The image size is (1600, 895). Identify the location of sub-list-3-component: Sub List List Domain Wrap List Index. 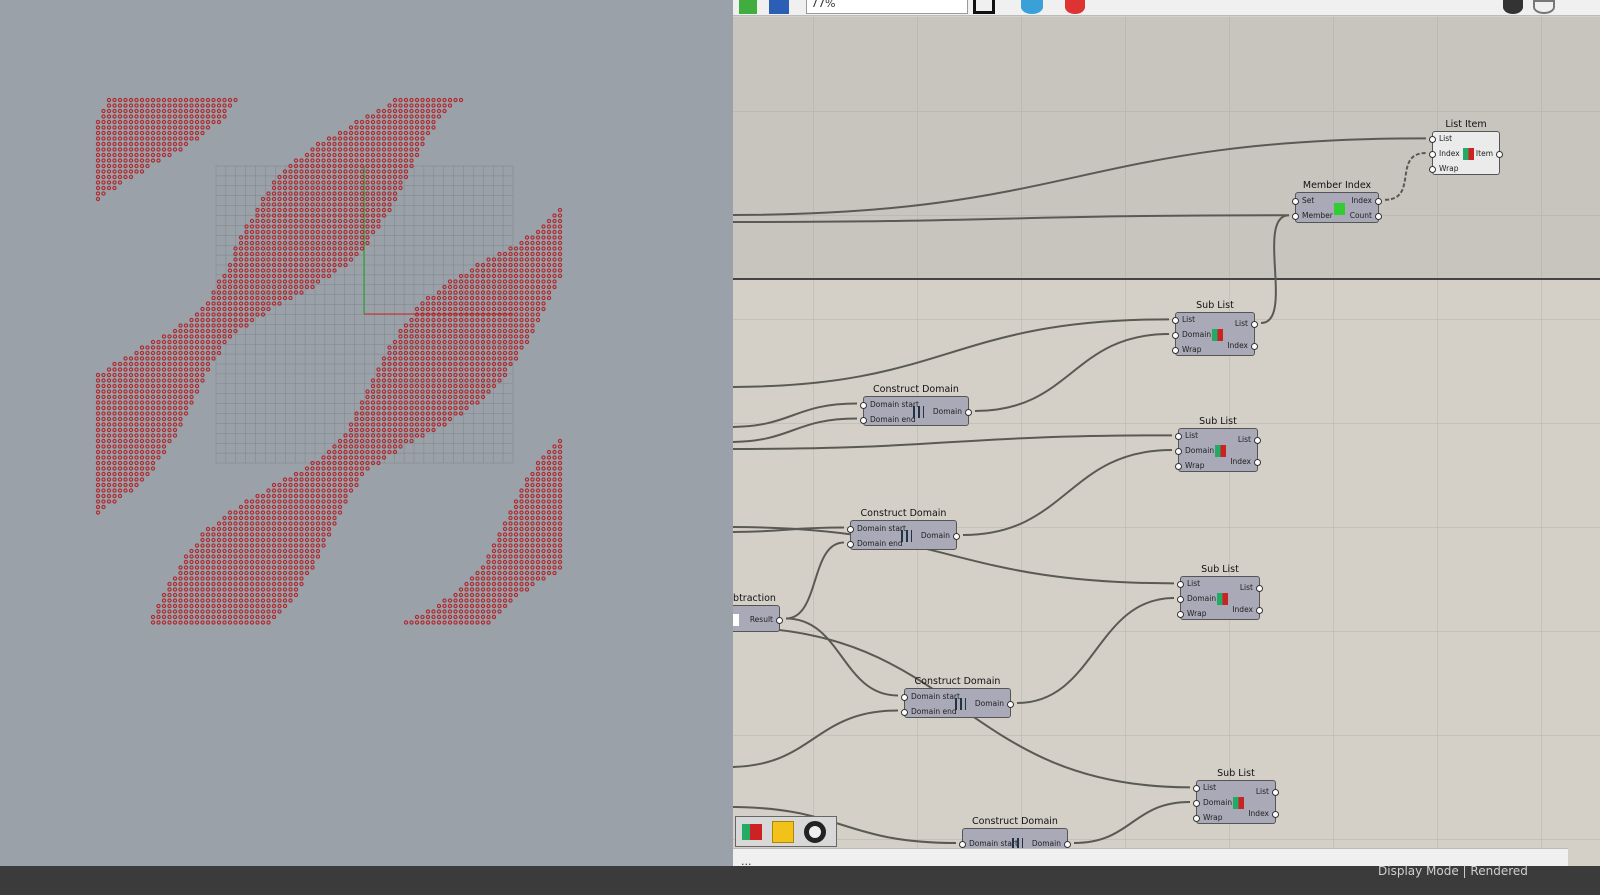
(1220, 592).